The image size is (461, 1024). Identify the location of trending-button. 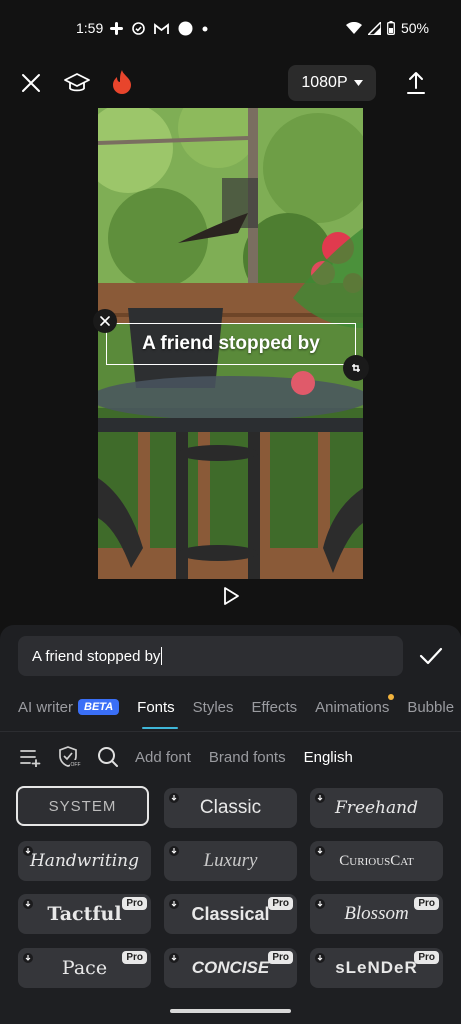
(122, 82).